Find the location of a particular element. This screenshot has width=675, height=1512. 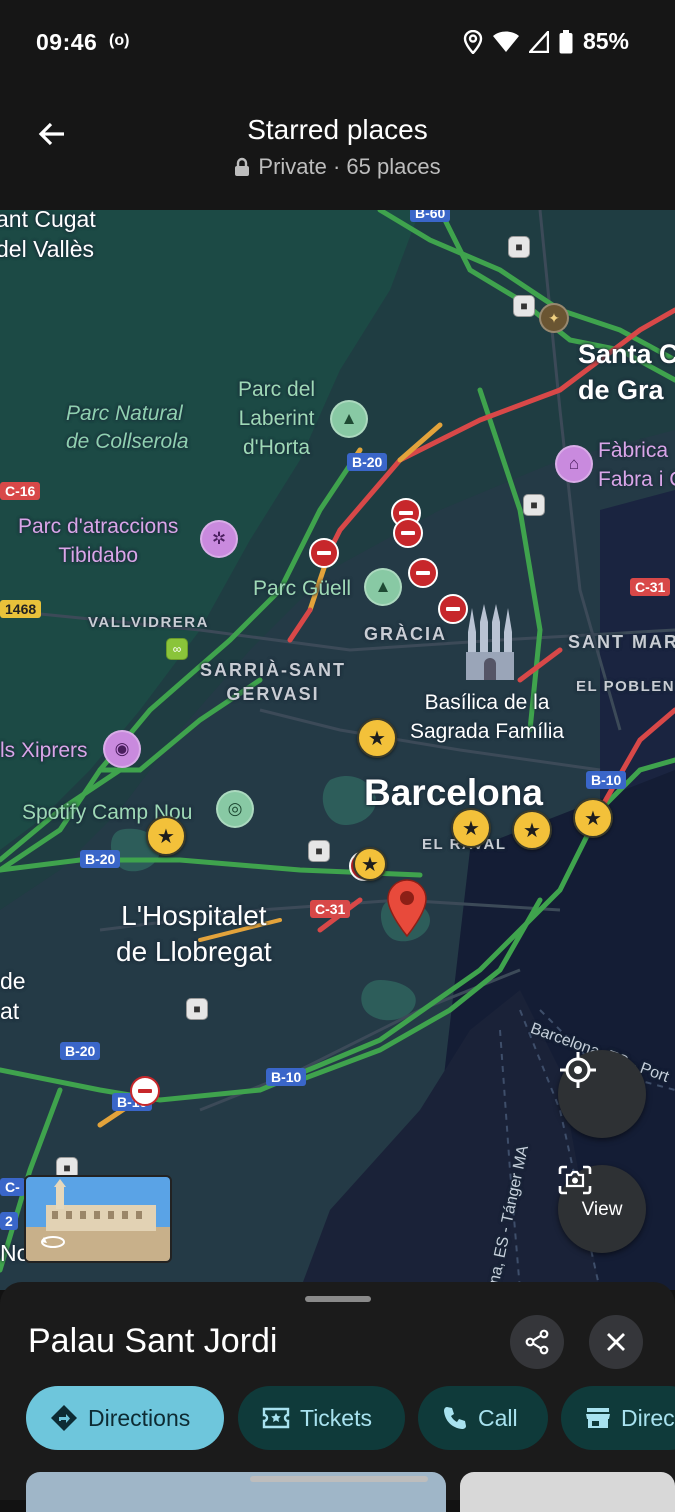

selected-place-pin-icon is located at coordinates (407, 908).